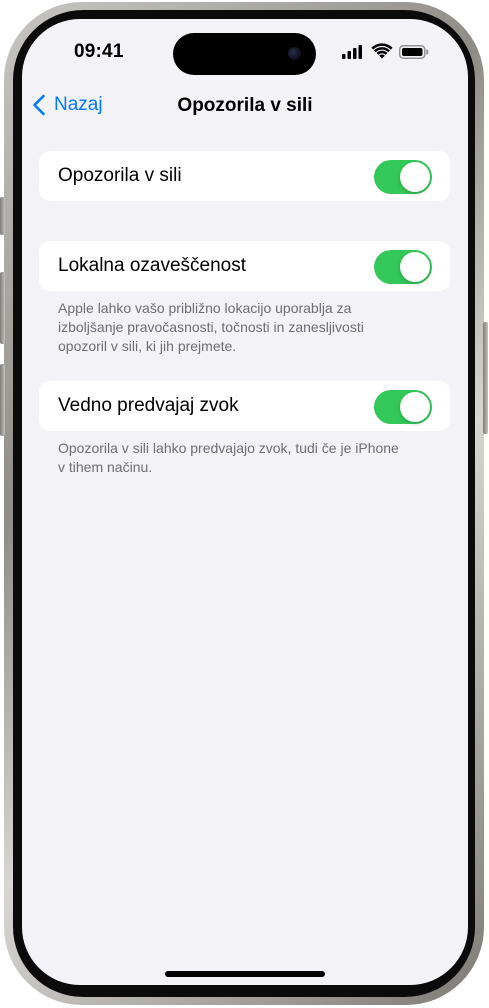  I want to click on setting-label: Opozorila v sili, so click(120, 175).